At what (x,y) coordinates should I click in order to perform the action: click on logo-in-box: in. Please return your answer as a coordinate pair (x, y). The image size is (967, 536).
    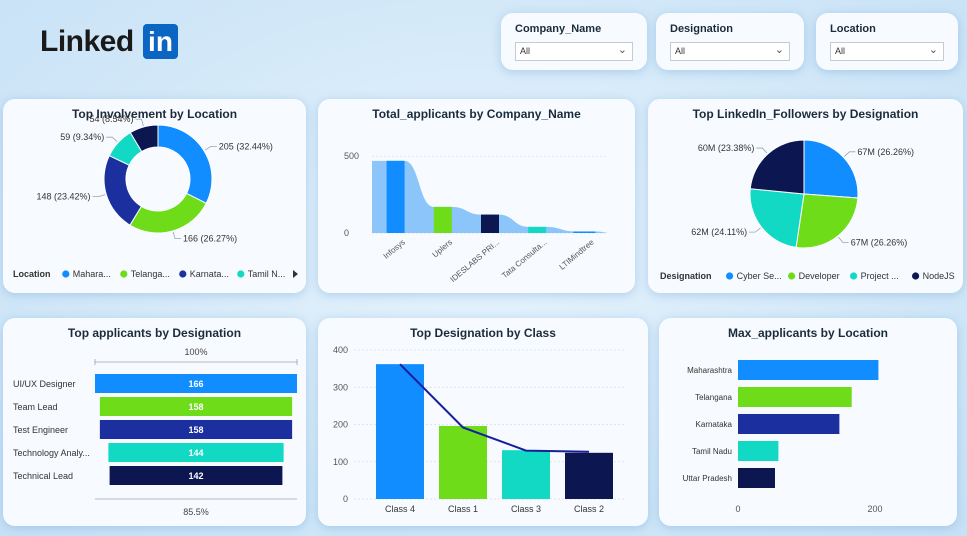
    Looking at the image, I should click on (160, 41).